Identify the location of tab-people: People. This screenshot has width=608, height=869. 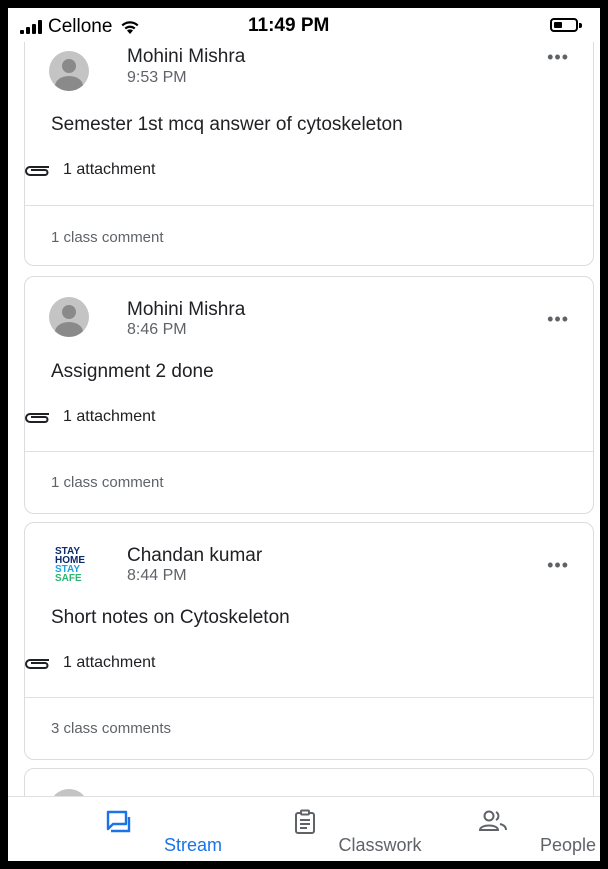
(507, 829).